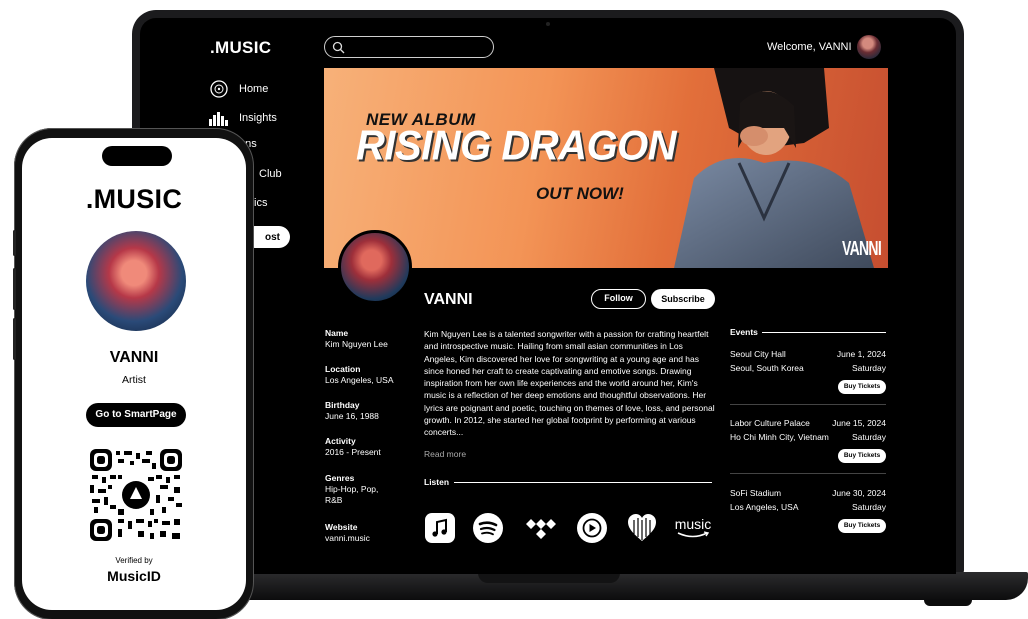 This screenshot has width=1028, height=619. Describe the element at coordinates (440, 528) in the screenshot. I see `apple-music-icon` at that location.